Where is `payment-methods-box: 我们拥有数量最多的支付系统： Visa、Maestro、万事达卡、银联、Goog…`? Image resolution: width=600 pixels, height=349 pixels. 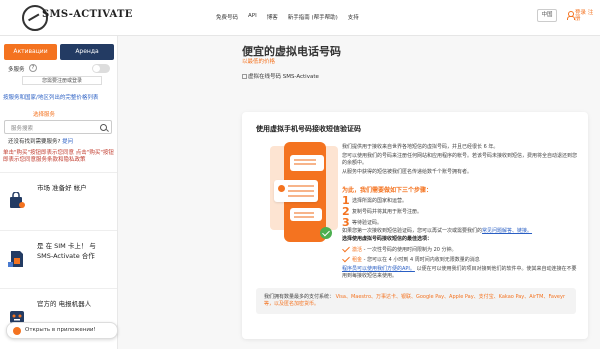 payment-methods-box: 我们拥有数量最多的支付系统： Visa、Maestro、万事达卡、银联、Goog… is located at coordinates (416, 301).